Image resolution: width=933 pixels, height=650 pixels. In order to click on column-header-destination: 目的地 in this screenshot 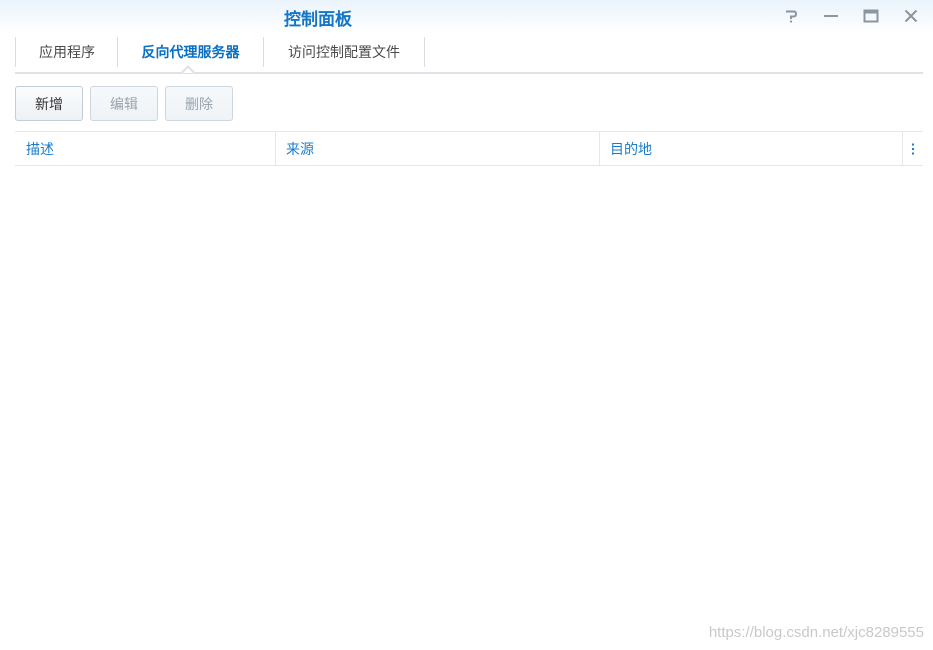, I will do `click(750, 148)`.